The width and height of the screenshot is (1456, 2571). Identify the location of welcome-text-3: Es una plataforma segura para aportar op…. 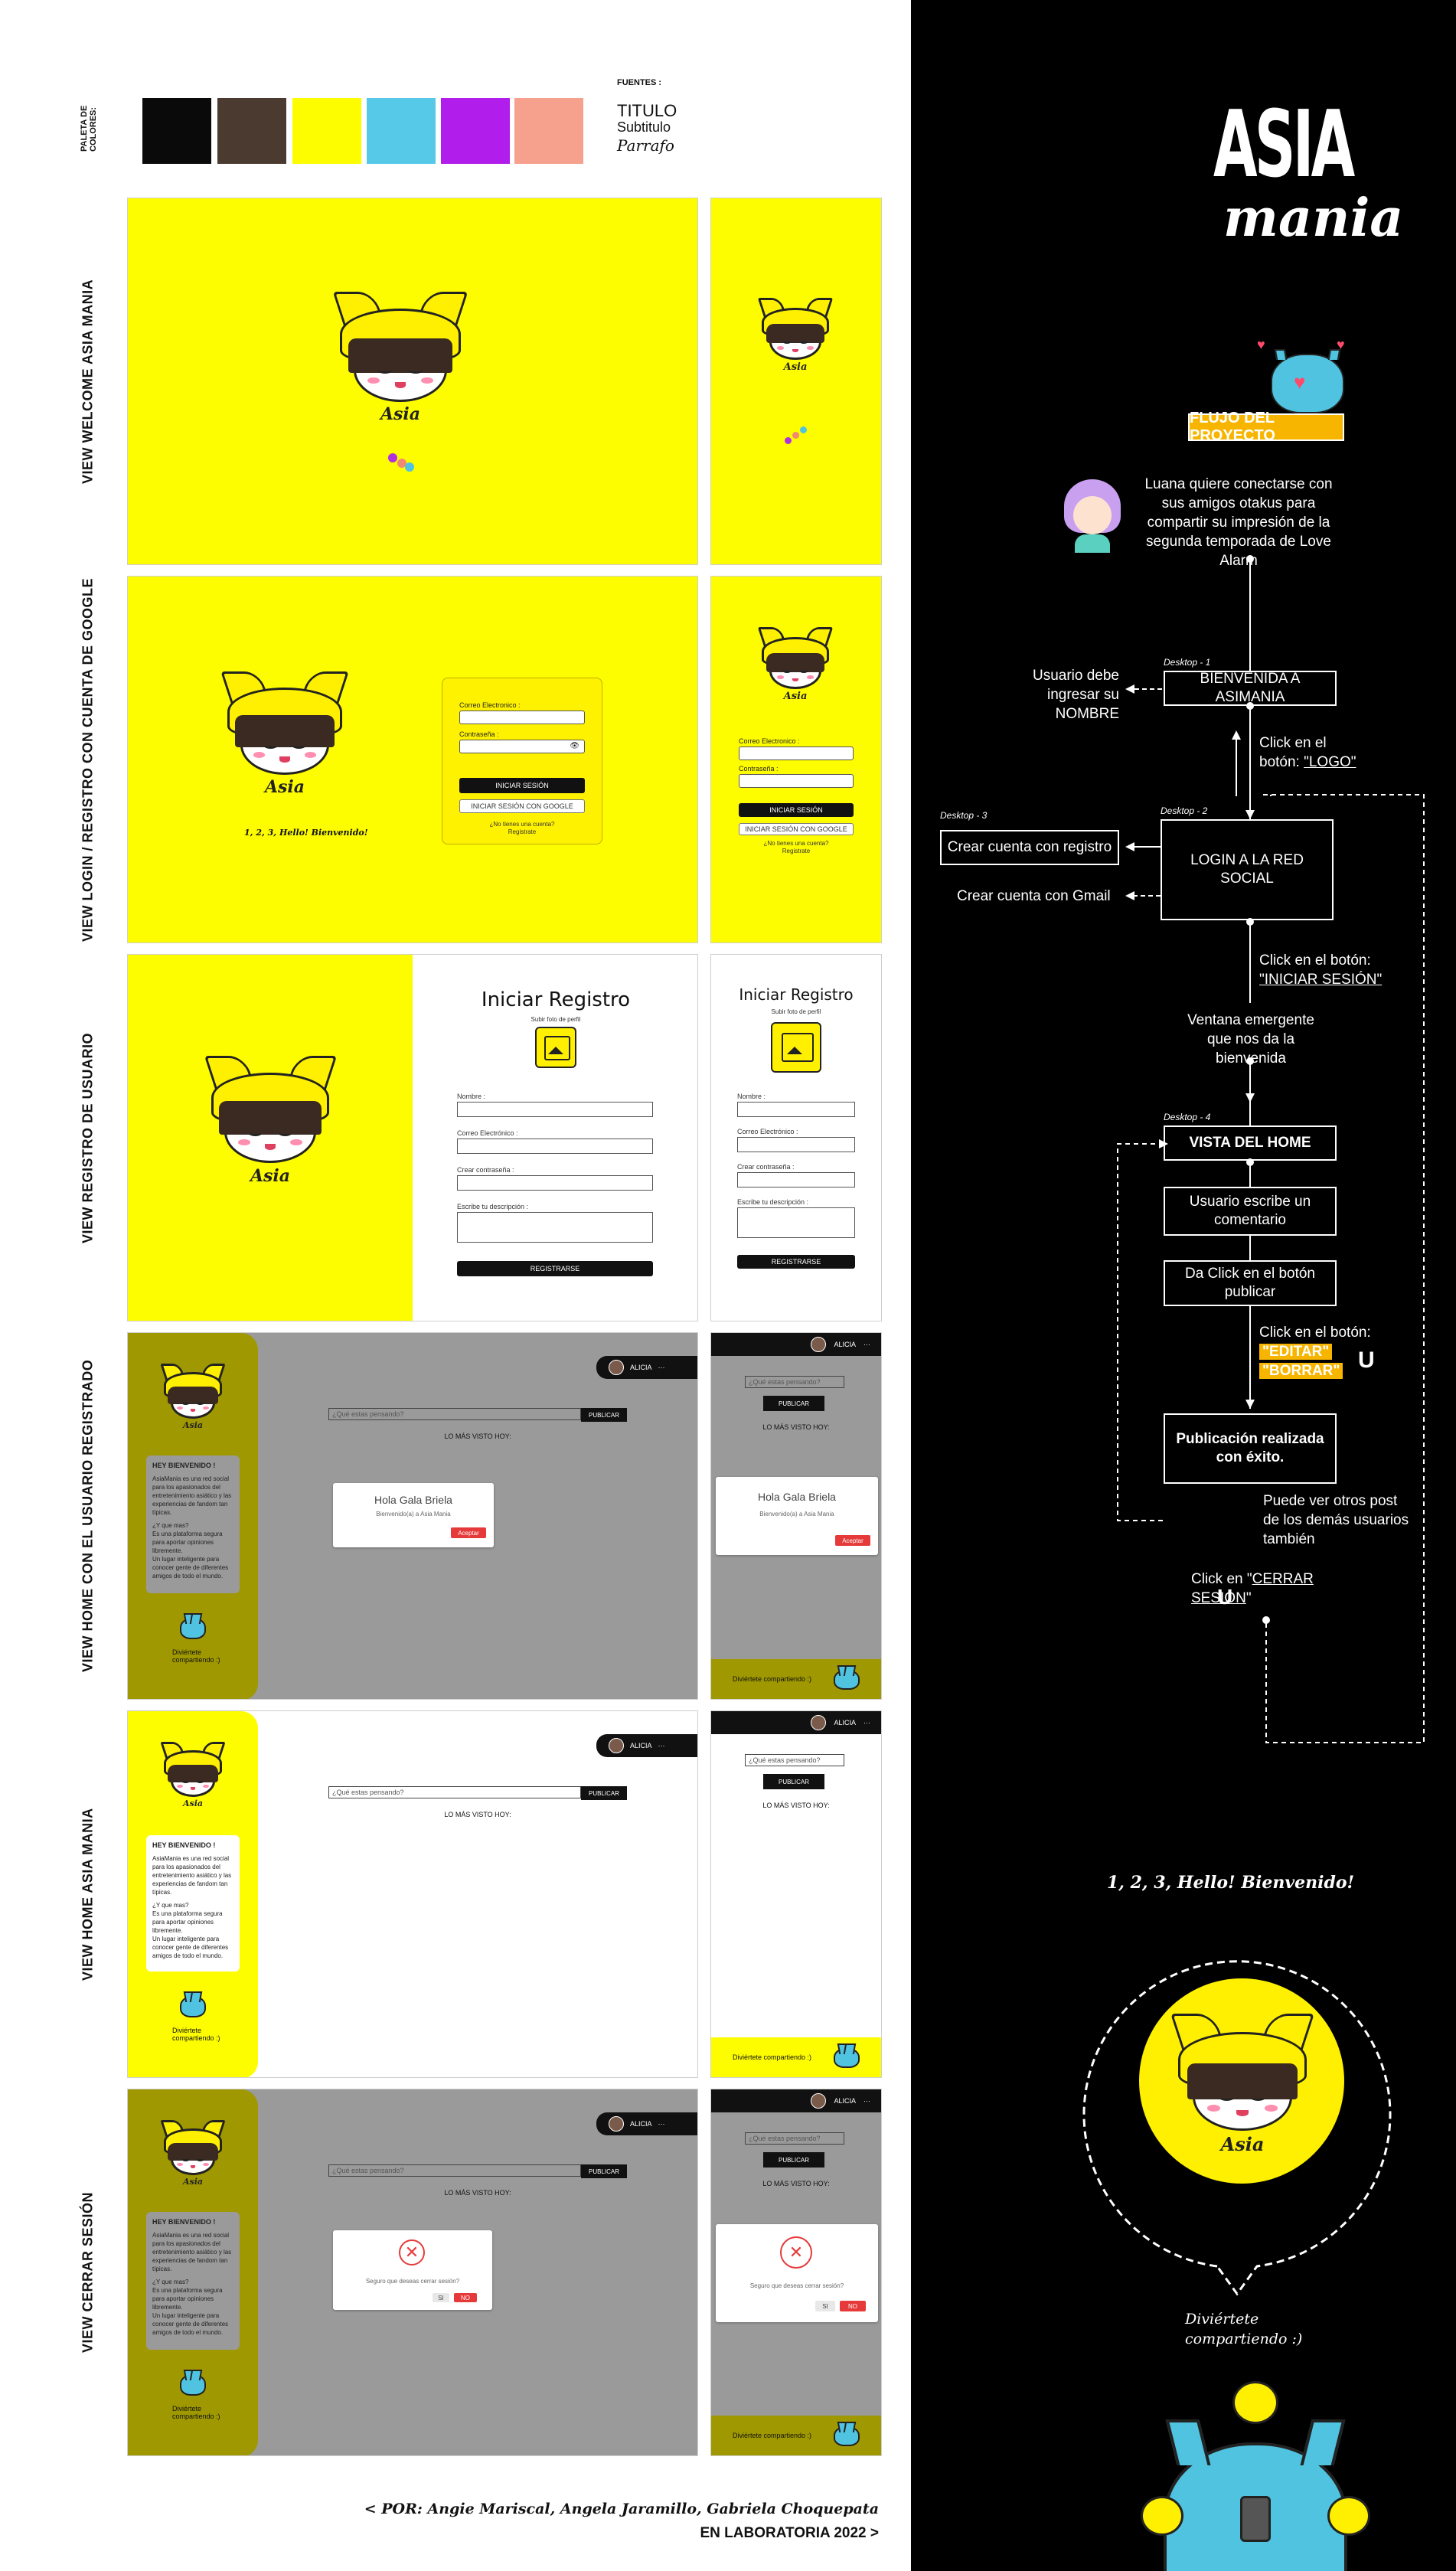
(187, 1922).